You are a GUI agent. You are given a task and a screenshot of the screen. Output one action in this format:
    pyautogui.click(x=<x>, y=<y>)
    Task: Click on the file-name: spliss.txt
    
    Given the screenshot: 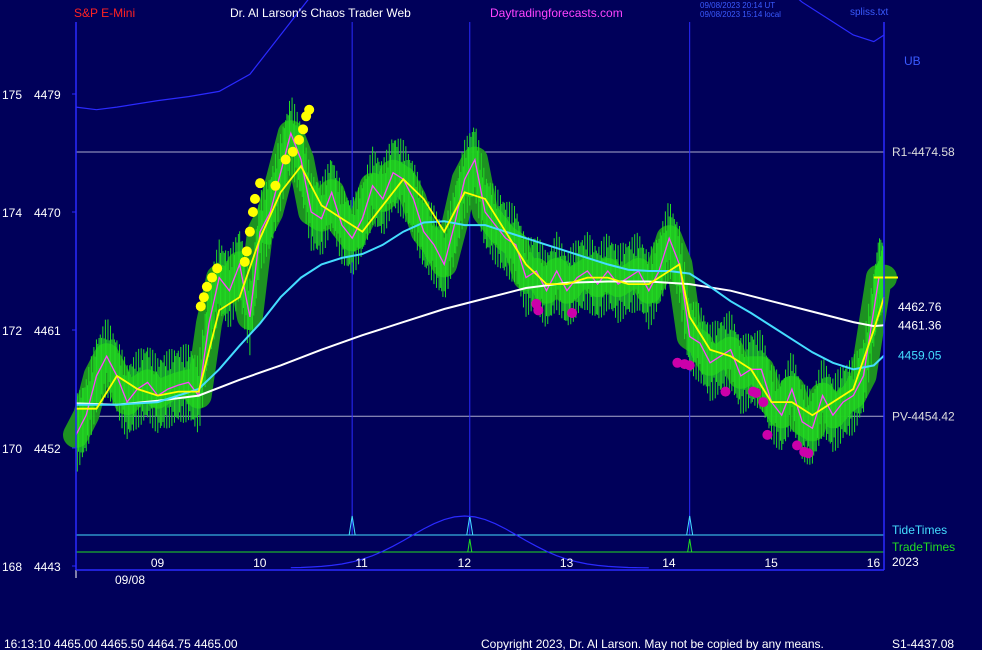 What is the action you would take?
    pyautogui.click(x=869, y=12)
    